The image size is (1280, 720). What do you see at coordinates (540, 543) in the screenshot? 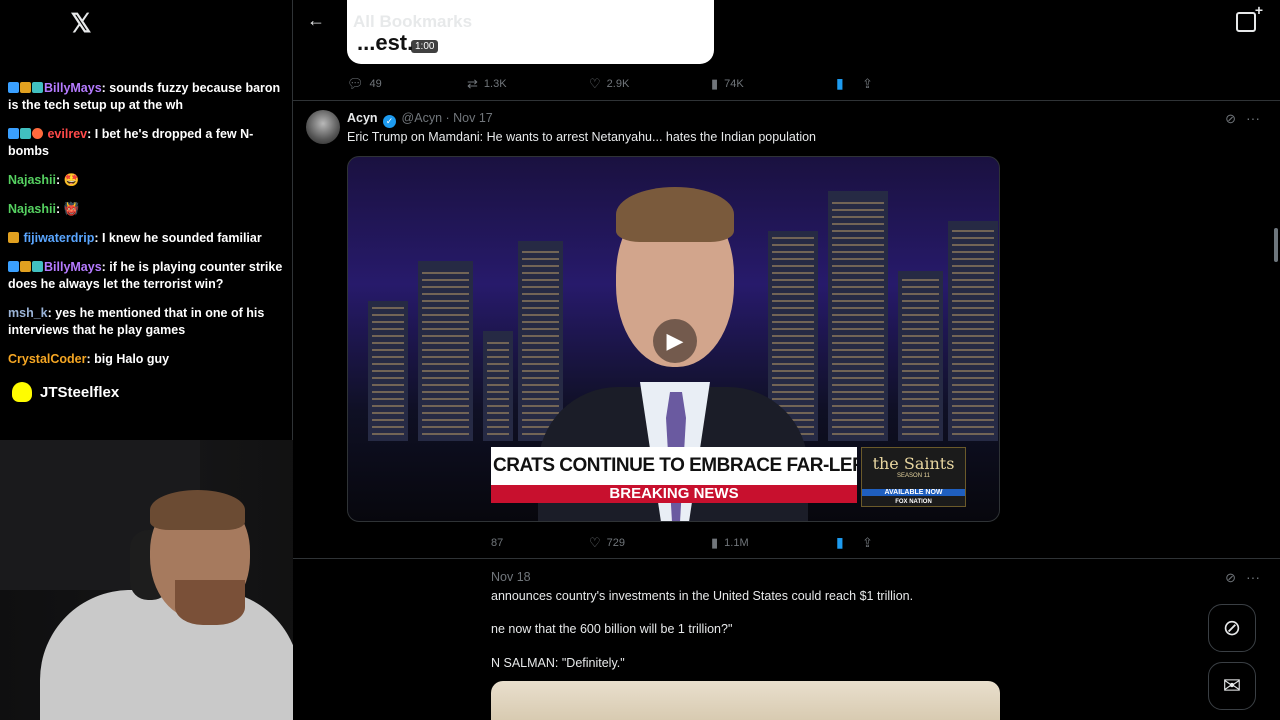
I see `repost-button: 87` at bounding box center [540, 543].